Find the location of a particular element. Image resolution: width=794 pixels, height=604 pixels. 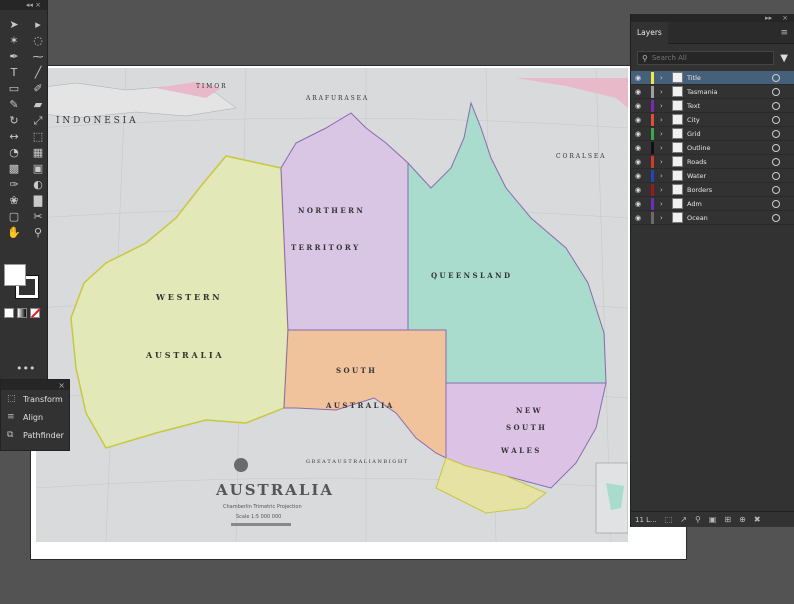

layer-name: Water is located at coordinates (729, 176).